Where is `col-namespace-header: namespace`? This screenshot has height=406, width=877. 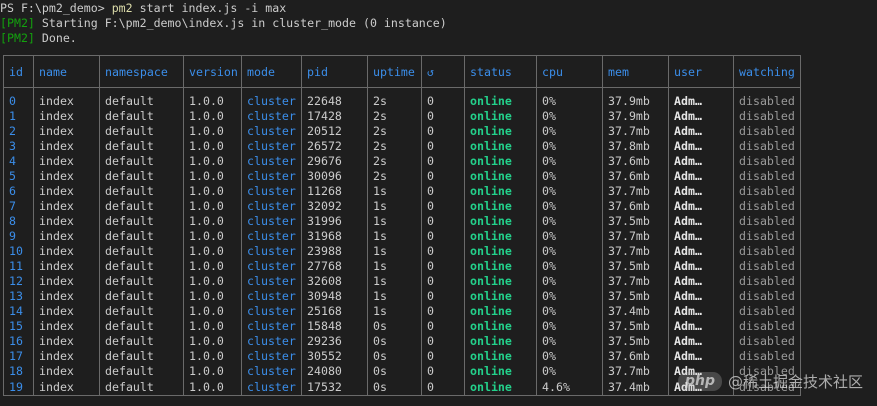
col-namespace-header: namespace is located at coordinates (141, 71).